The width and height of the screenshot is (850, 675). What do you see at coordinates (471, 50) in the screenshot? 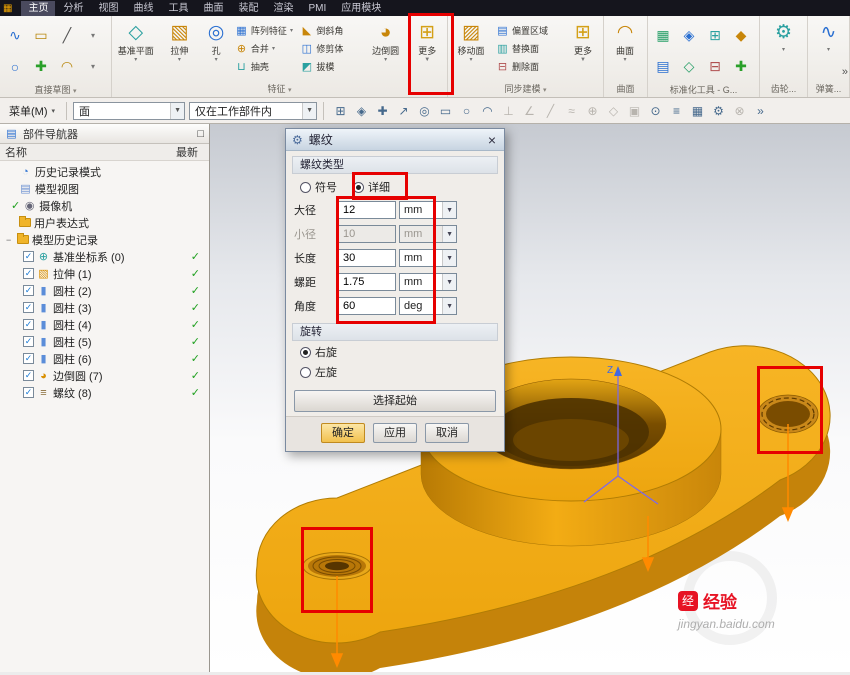
I see `move-face-button: ▨ 移动面 ▾` at bounding box center [471, 50].